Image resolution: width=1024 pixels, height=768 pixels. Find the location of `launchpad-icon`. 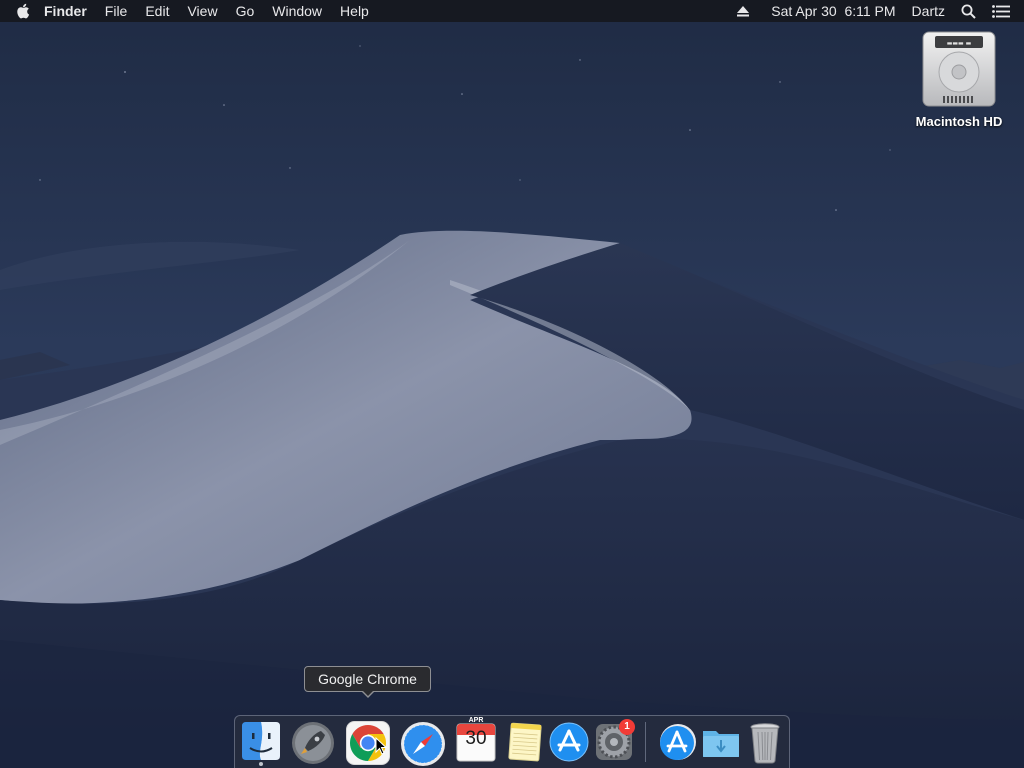

launchpad-icon is located at coordinates (313, 743).